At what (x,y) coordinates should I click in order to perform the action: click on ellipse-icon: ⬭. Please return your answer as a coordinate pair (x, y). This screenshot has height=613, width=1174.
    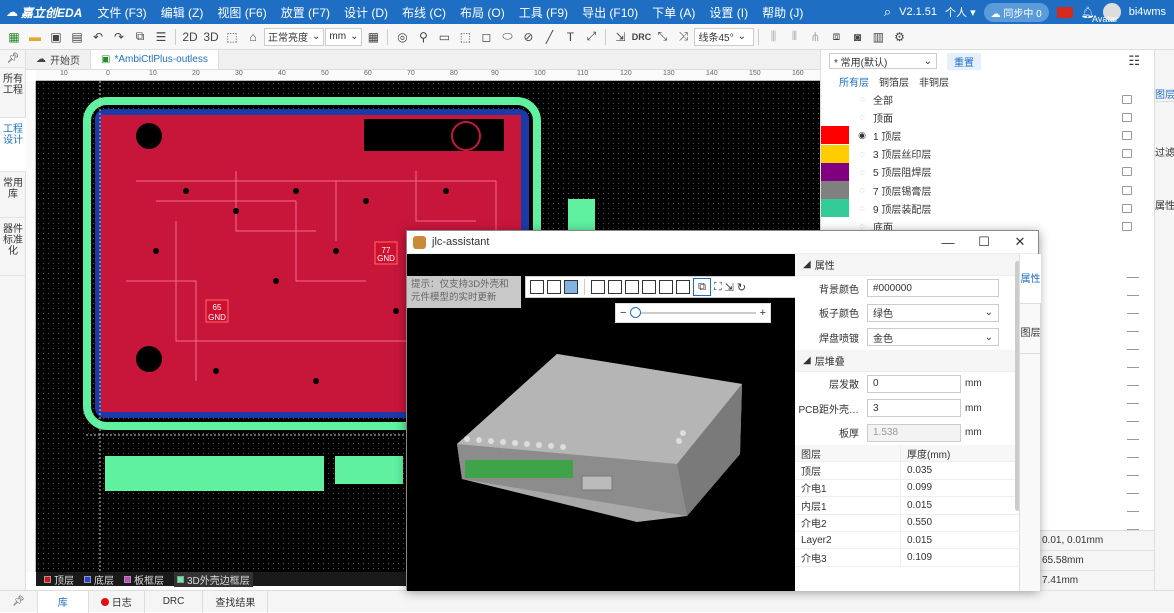
    Looking at the image, I should click on (507, 37).